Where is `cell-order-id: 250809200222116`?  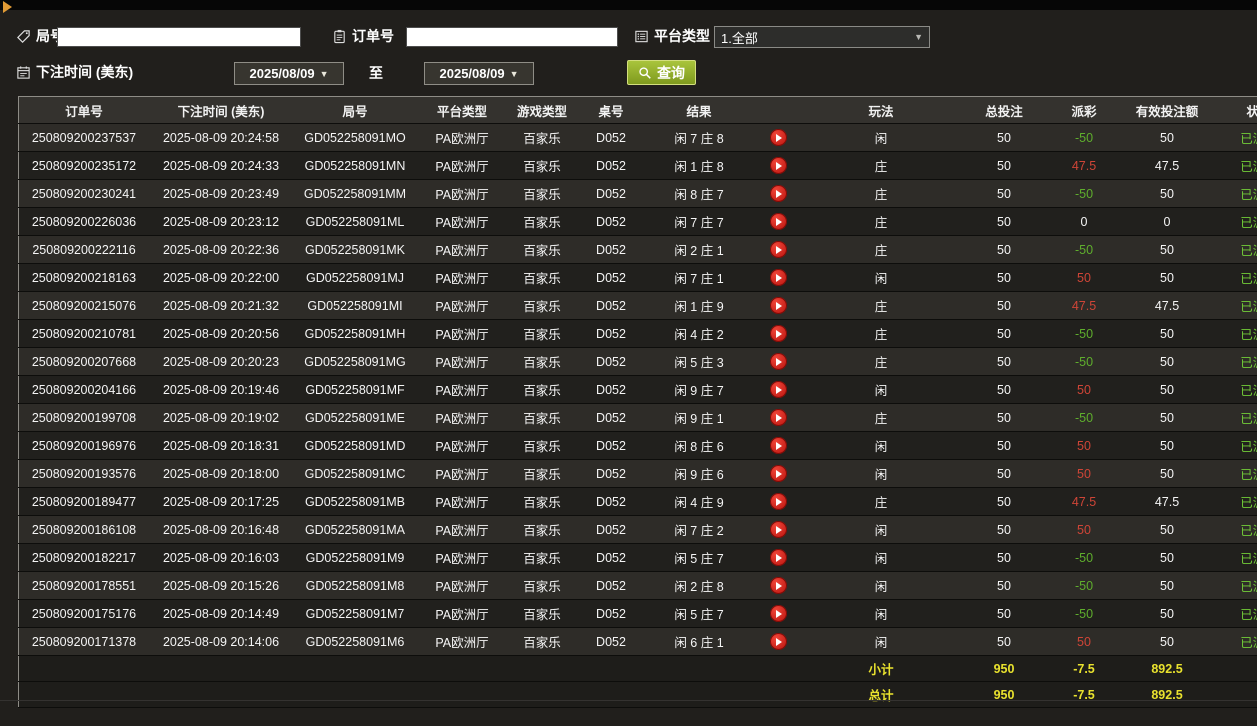 cell-order-id: 250809200222116 is located at coordinates (83, 249).